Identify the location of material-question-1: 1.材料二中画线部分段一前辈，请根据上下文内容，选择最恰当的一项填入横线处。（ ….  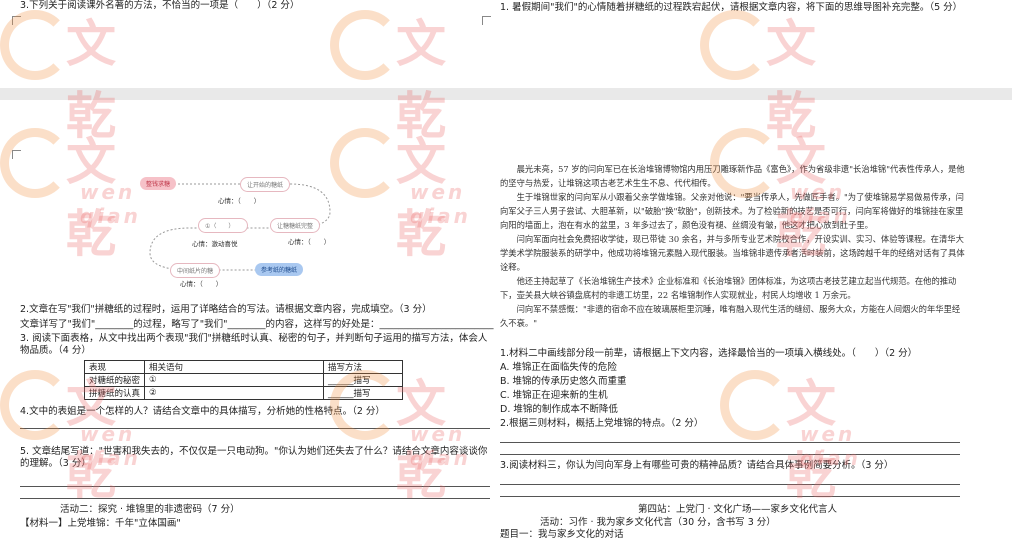
(709, 353).